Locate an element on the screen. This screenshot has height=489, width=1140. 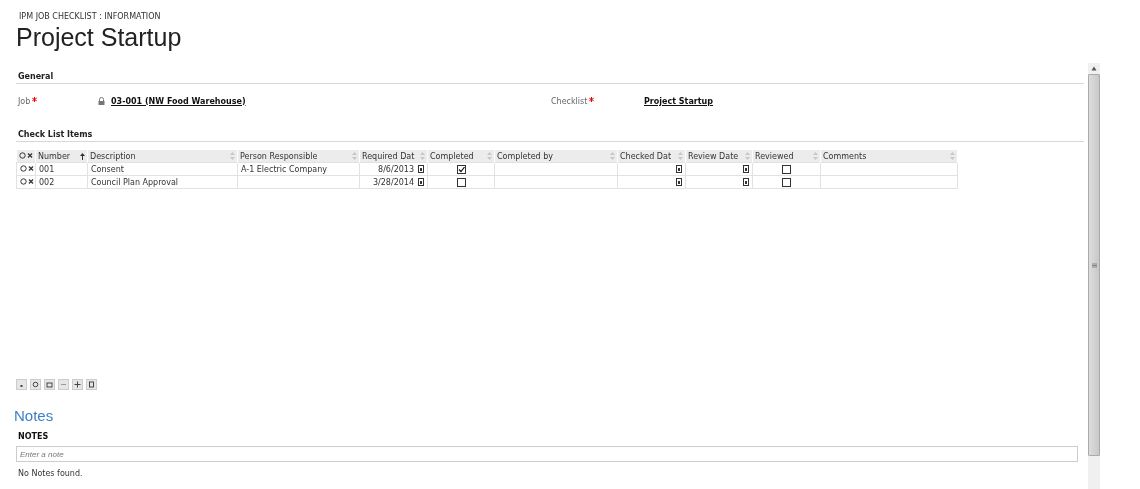
table-cell: Consent is located at coordinates (107, 169).